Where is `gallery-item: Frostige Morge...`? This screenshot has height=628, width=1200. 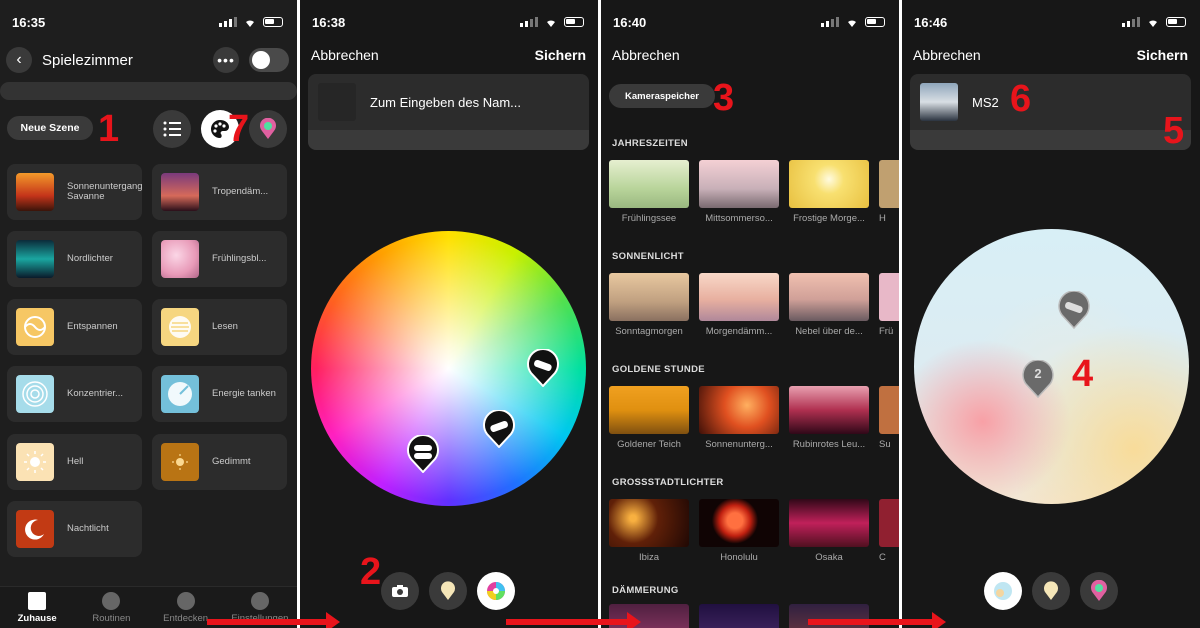
gallery-item: Frostige Morge... is located at coordinates (829, 192).